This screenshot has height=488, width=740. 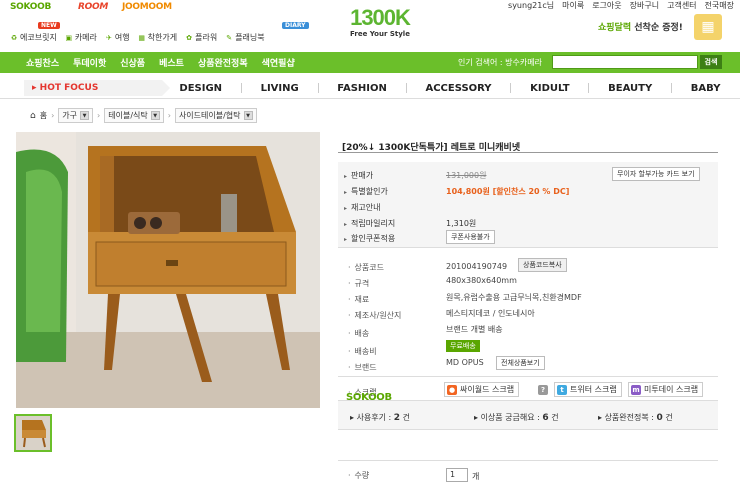 What do you see at coordinates (69, 37) in the screenshot?
I see `camera-icon: ▣` at bounding box center [69, 37].